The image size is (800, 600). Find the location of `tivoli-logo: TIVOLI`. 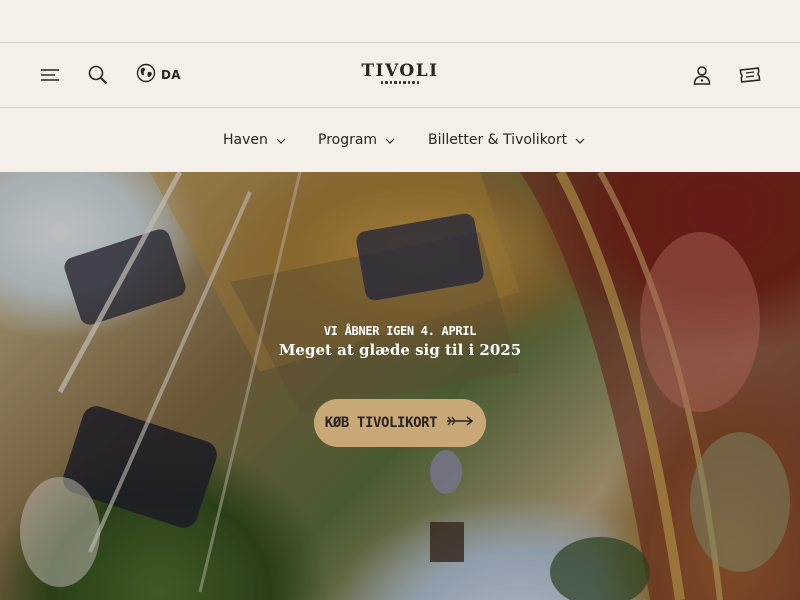

tivoli-logo: TIVOLI is located at coordinates (400, 75).